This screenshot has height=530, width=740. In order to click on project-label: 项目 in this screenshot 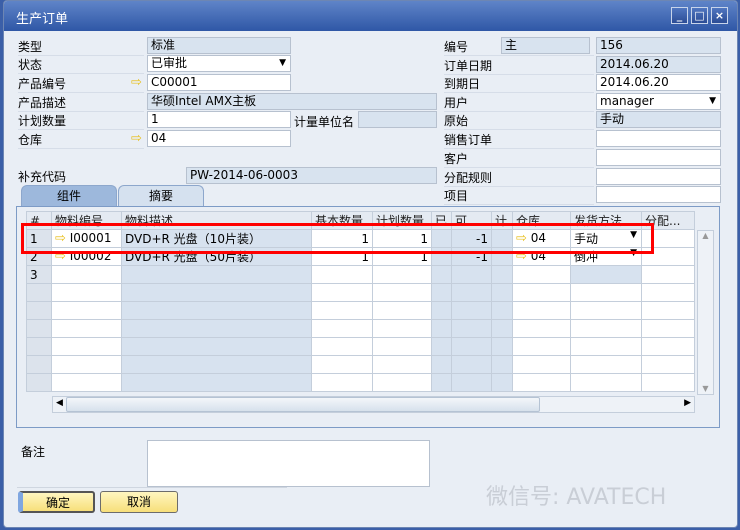, I will do `click(519, 196)`.